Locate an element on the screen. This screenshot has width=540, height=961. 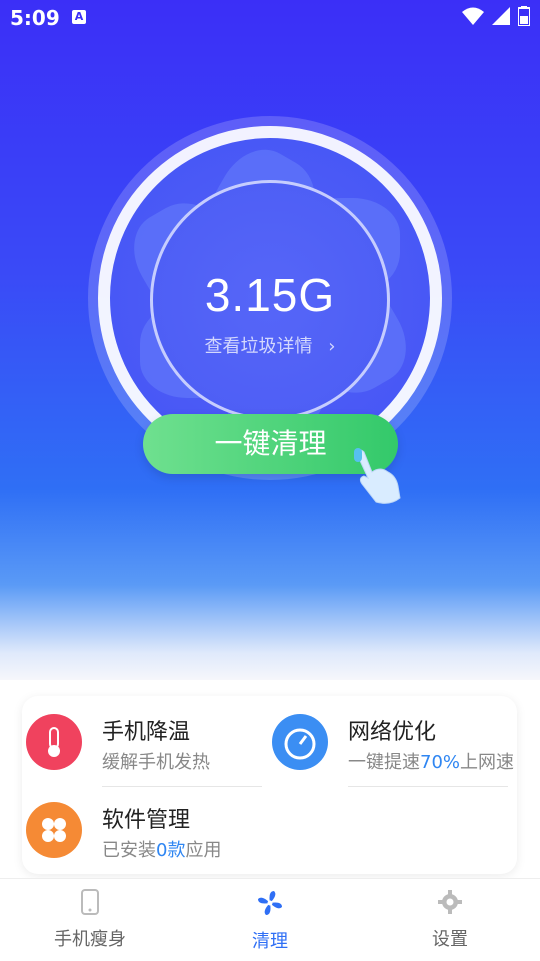
nav-label: 清理 is located at coordinates (270, 941).